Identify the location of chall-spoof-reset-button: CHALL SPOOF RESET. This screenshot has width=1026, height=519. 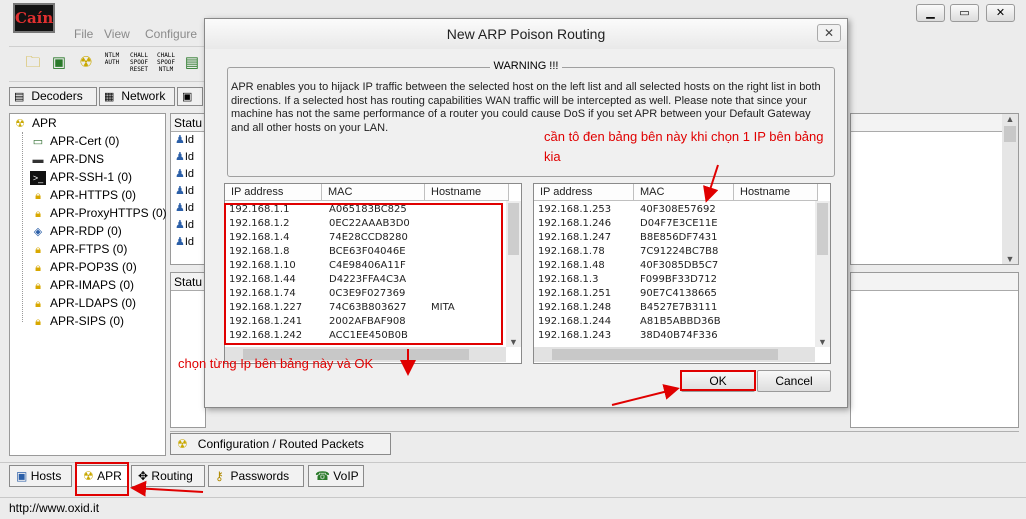
(139, 62).